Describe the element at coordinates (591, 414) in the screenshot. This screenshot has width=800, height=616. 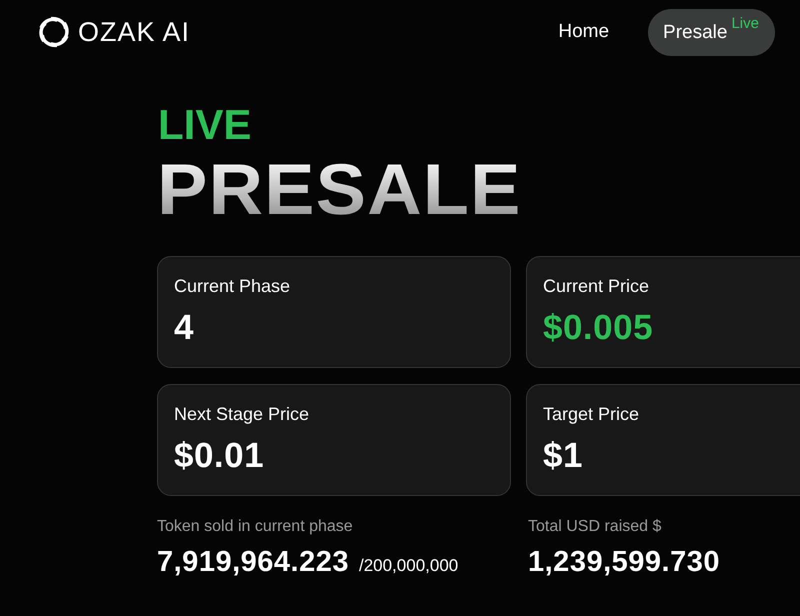
I see `card-label: Target Price` at that location.